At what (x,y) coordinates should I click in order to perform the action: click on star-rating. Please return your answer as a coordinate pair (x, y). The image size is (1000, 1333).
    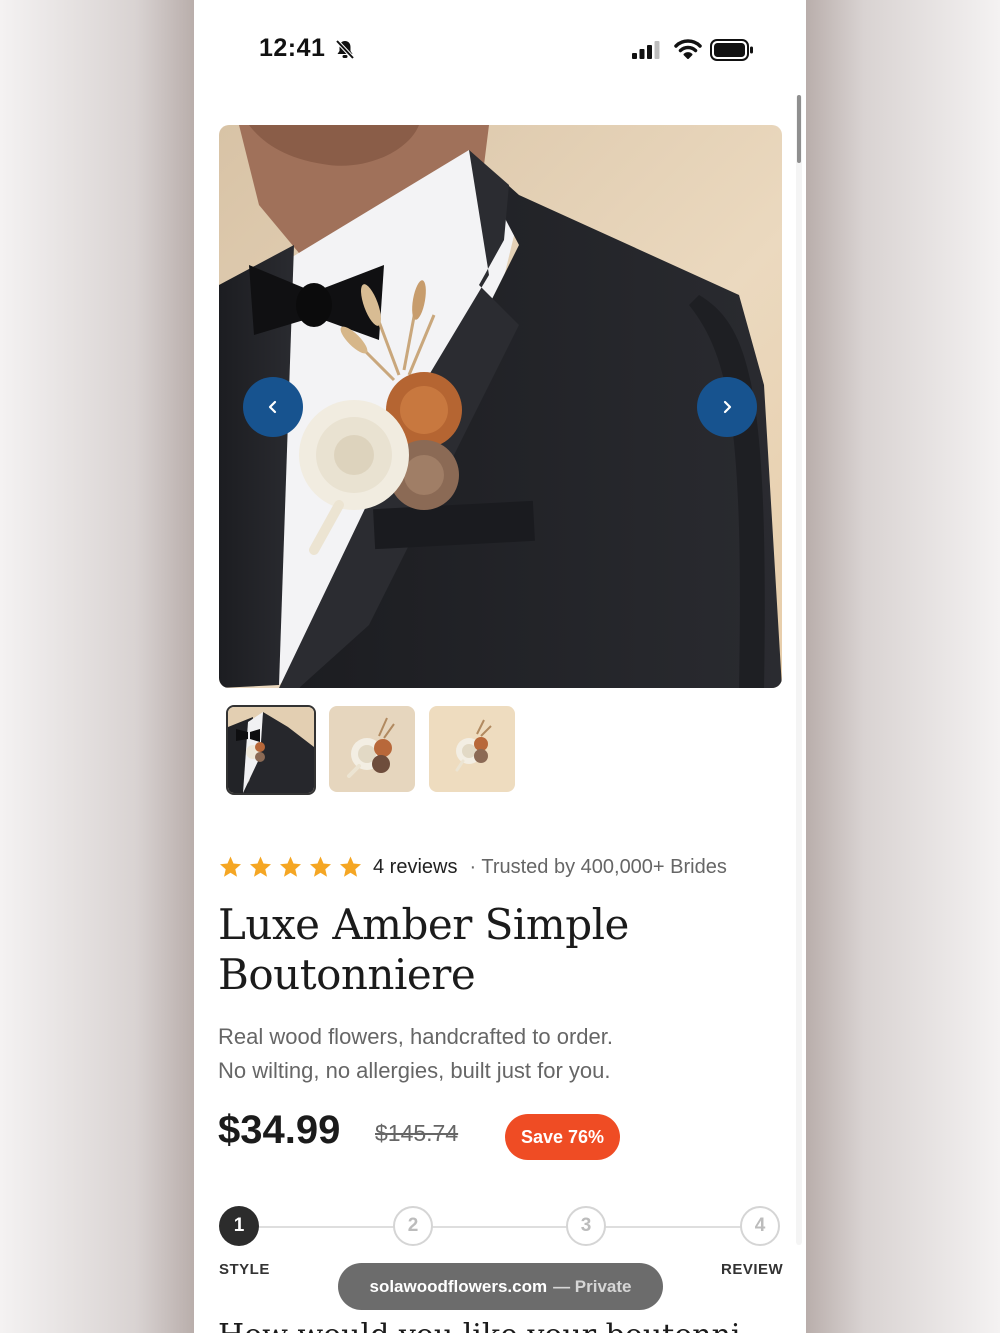
    Looking at the image, I should click on (290, 867).